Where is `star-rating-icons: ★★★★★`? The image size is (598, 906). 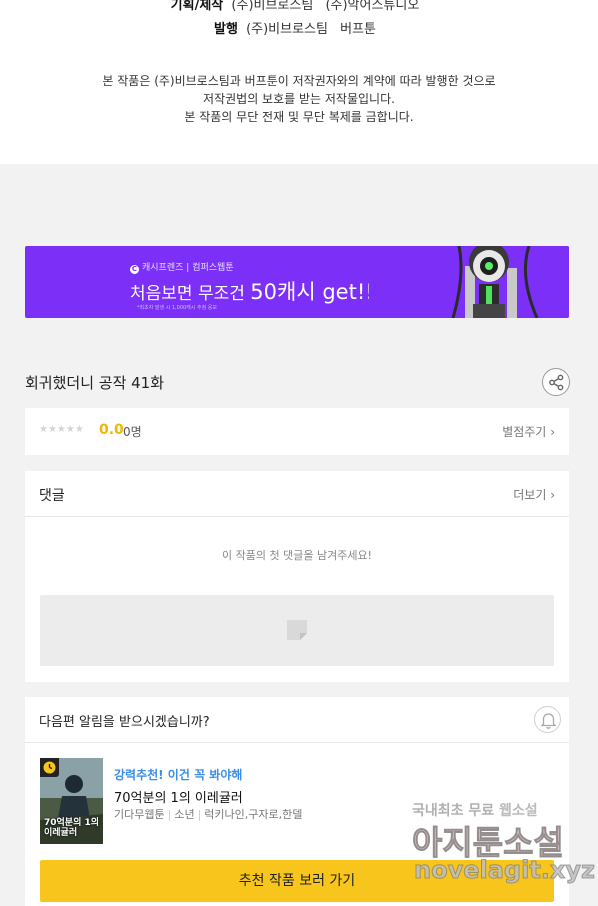 star-rating-icons: ★★★★★ is located at coordinates (61, 429).